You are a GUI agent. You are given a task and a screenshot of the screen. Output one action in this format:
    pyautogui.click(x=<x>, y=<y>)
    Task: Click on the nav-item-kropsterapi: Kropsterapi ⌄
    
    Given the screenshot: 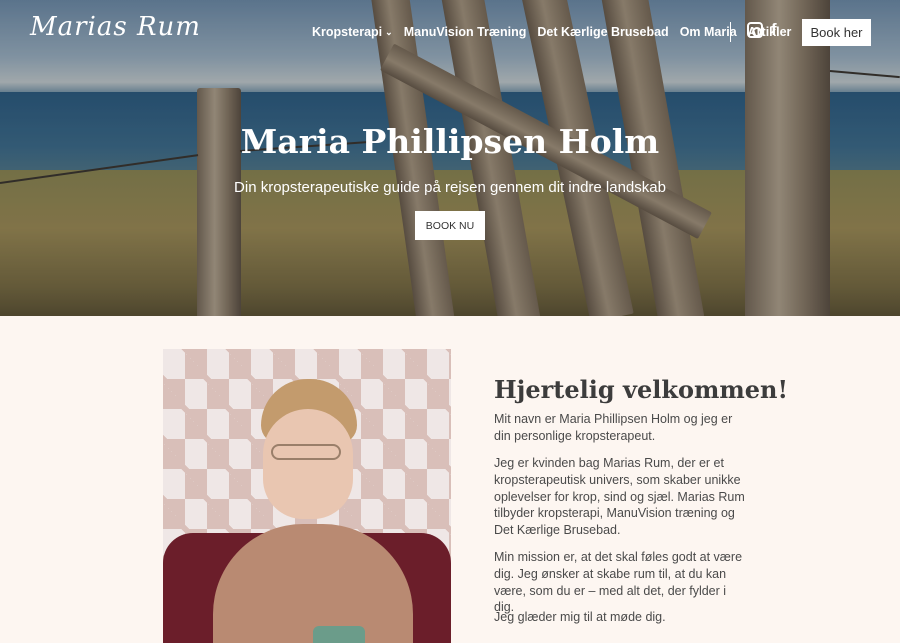 What is the action you would take?
    pyautogui.click(x=352, y=32)
    